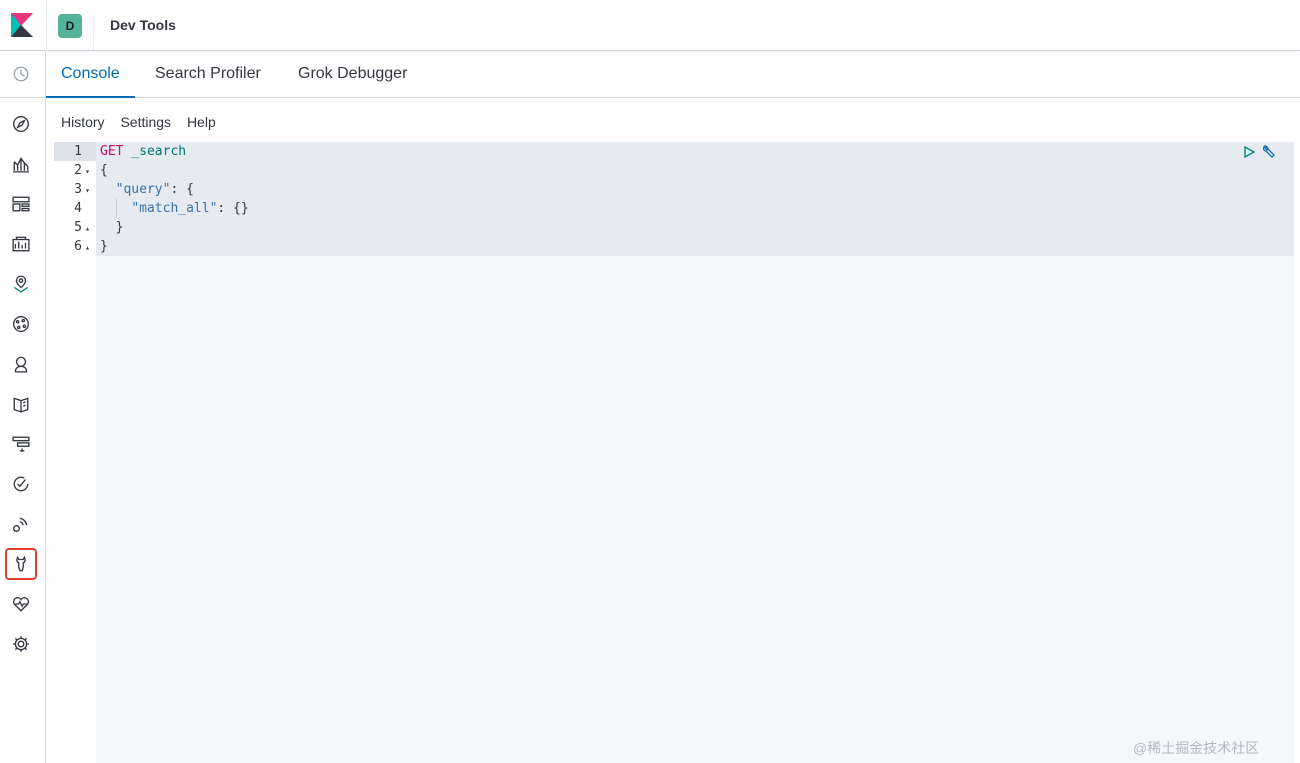 Image resolution: width=1300 pixels, height=763 pixels. I want to click on code-line: GET _search, so click(143, 151).